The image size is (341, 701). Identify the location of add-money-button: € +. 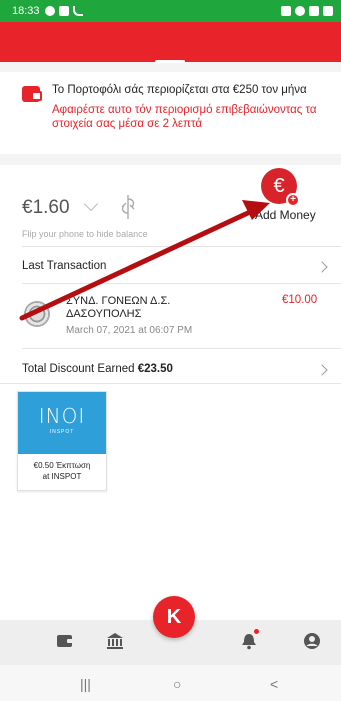
(280, 187).